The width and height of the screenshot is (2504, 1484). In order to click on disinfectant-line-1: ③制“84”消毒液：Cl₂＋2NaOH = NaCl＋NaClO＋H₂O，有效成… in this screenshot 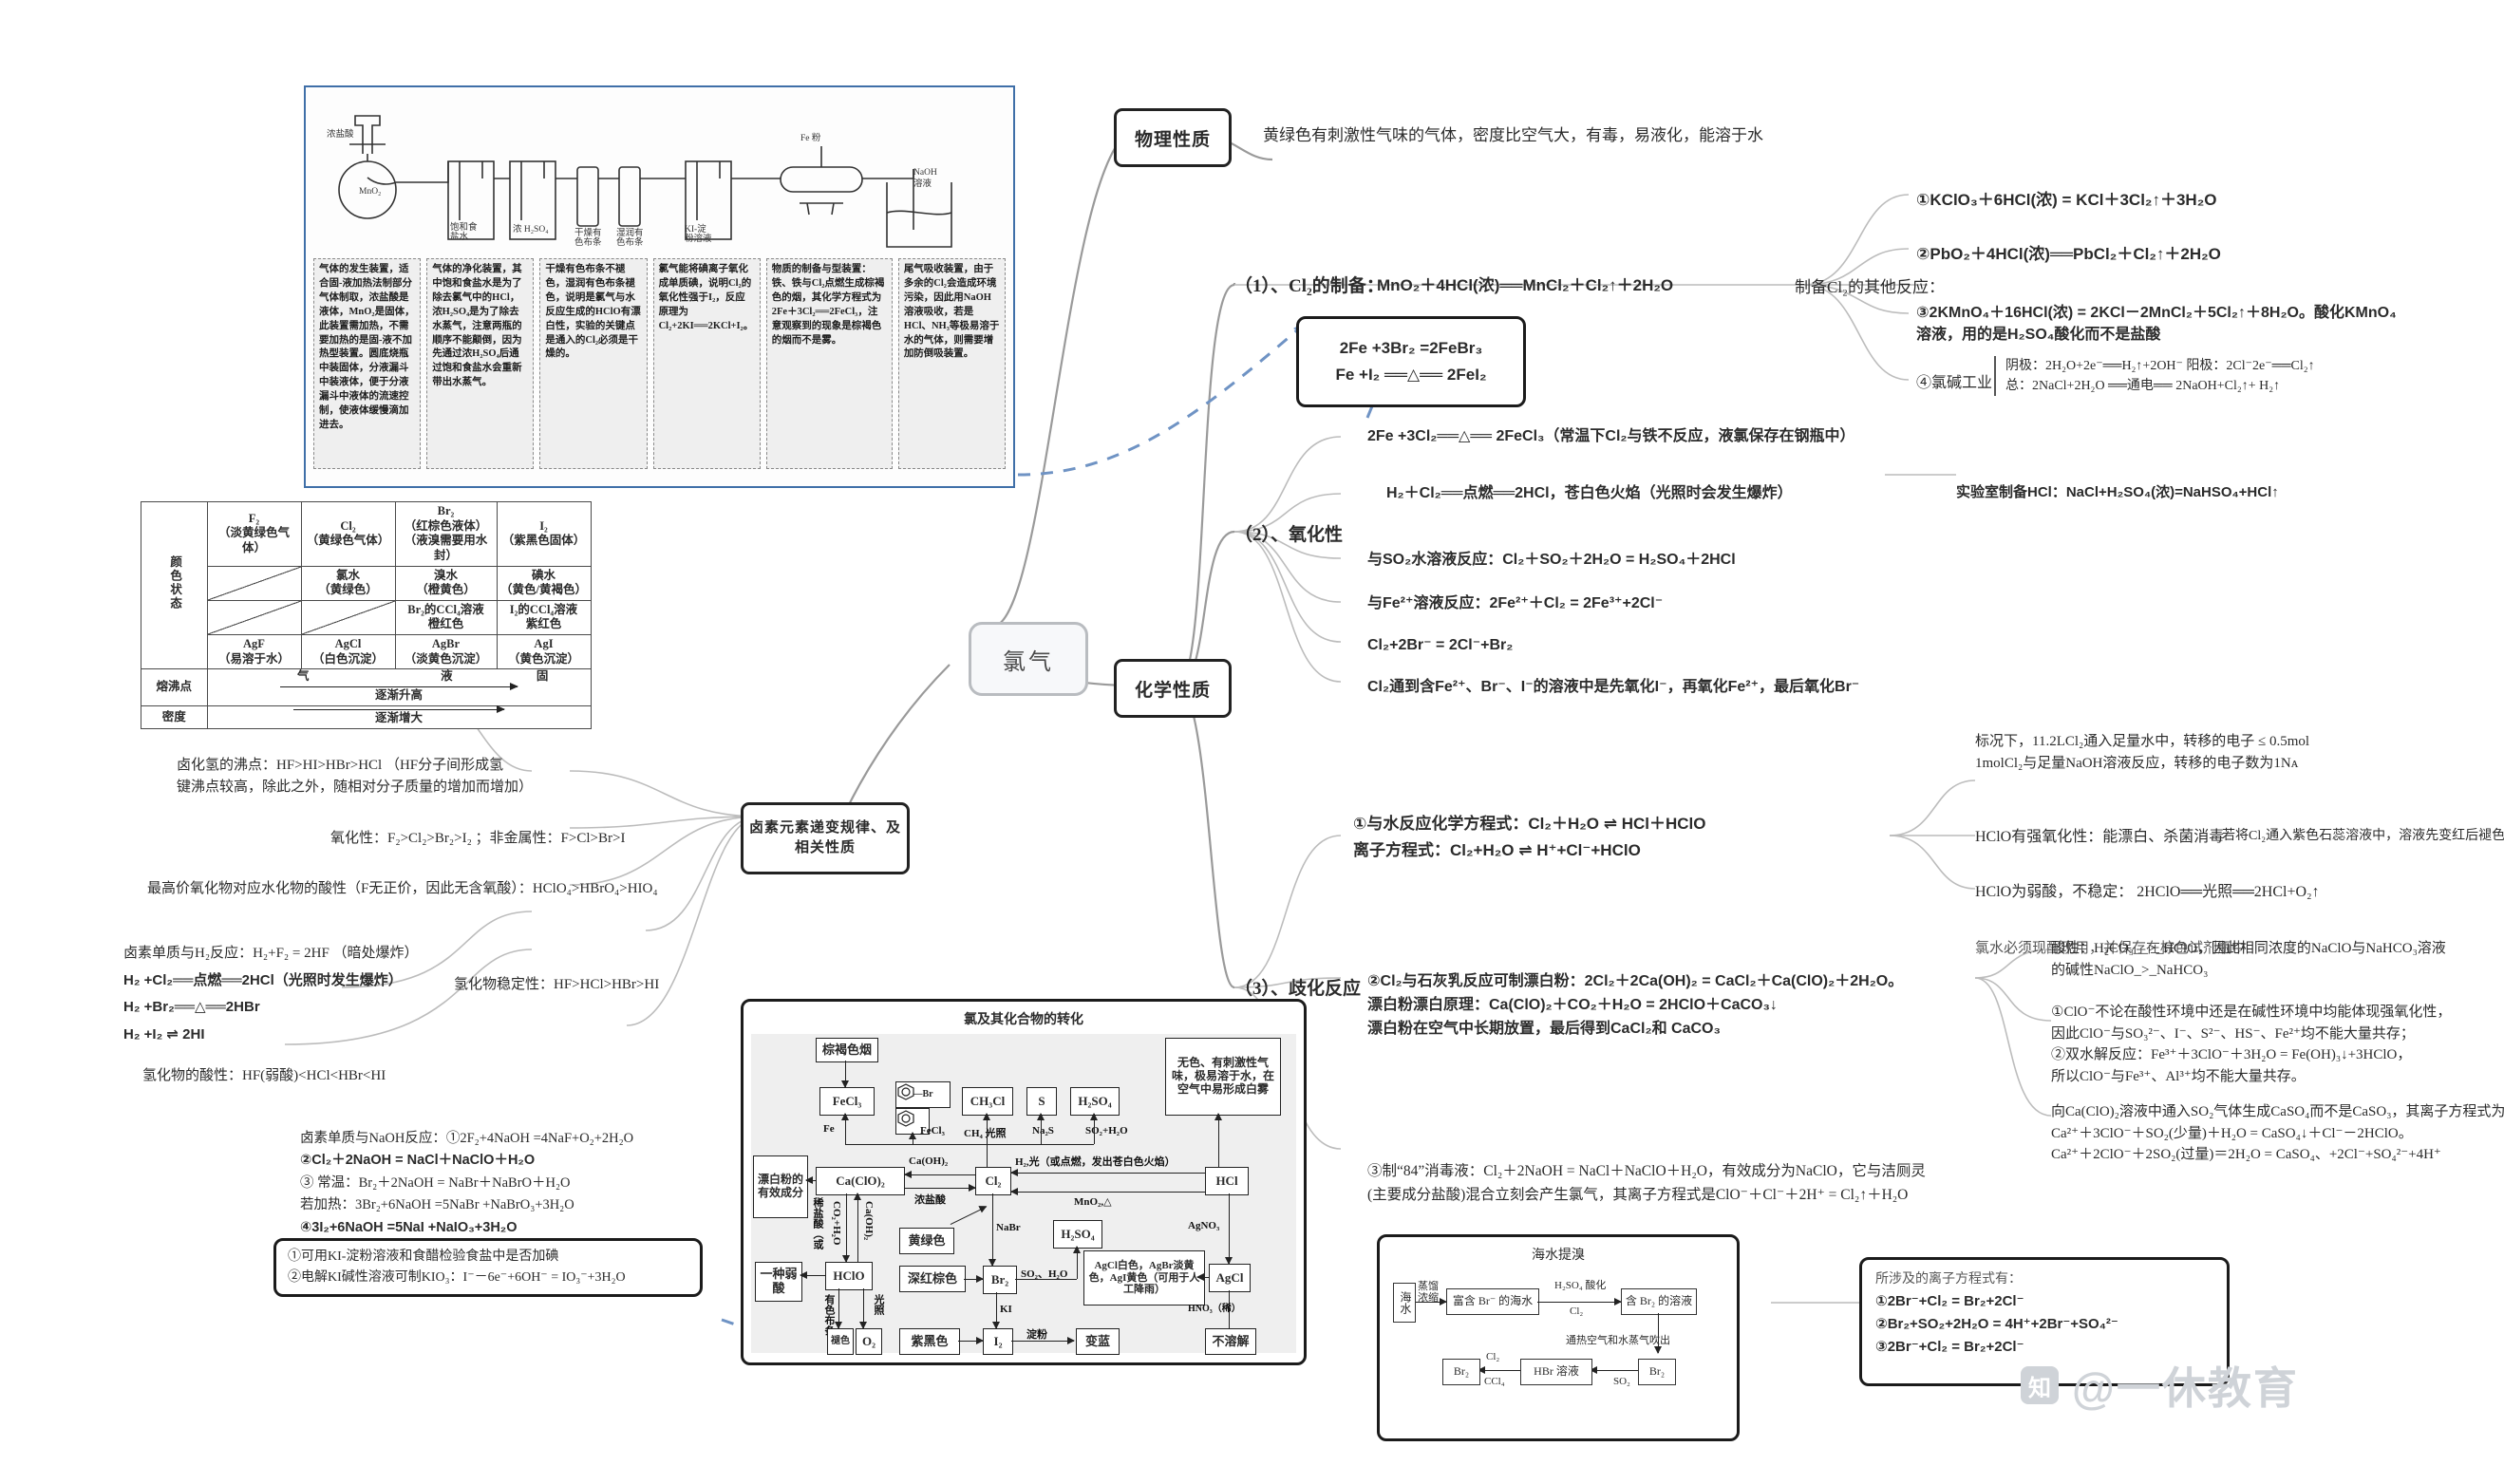, I will do `click(1646, 1171)`.